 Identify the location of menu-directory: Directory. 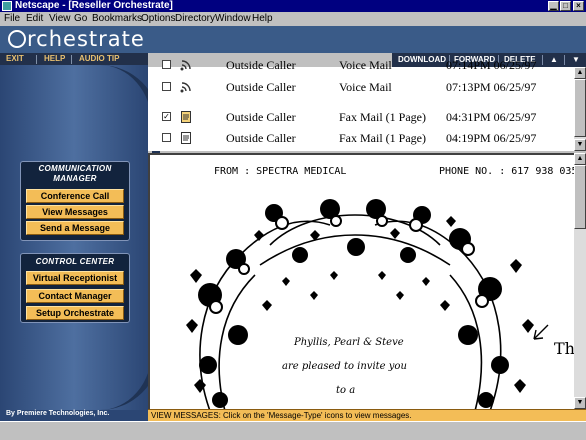
(195, 19).